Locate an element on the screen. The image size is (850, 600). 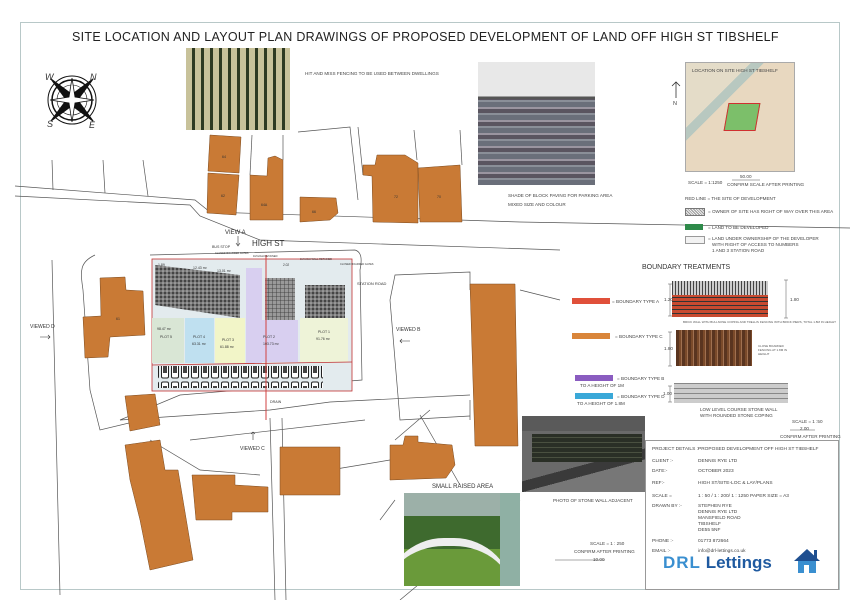
stone-wall-image is located at coordinates (731, 393).